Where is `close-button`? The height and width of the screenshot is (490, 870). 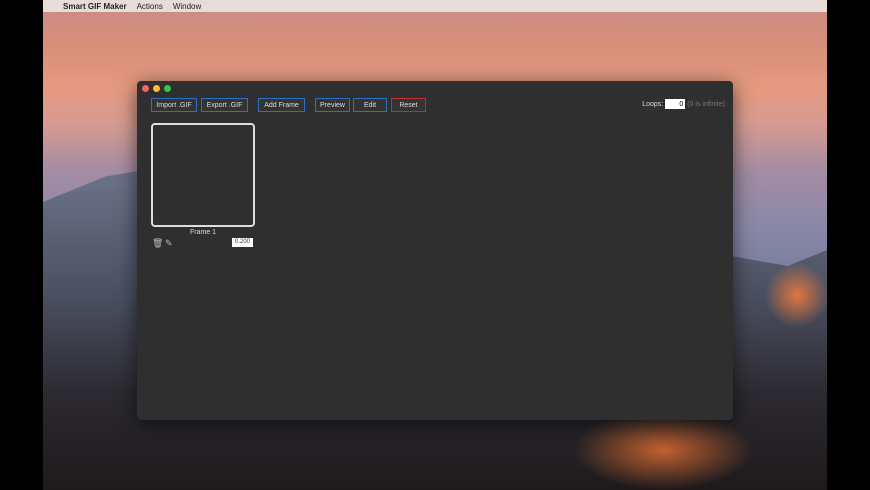 close-button is located at coordinates (145, 88).